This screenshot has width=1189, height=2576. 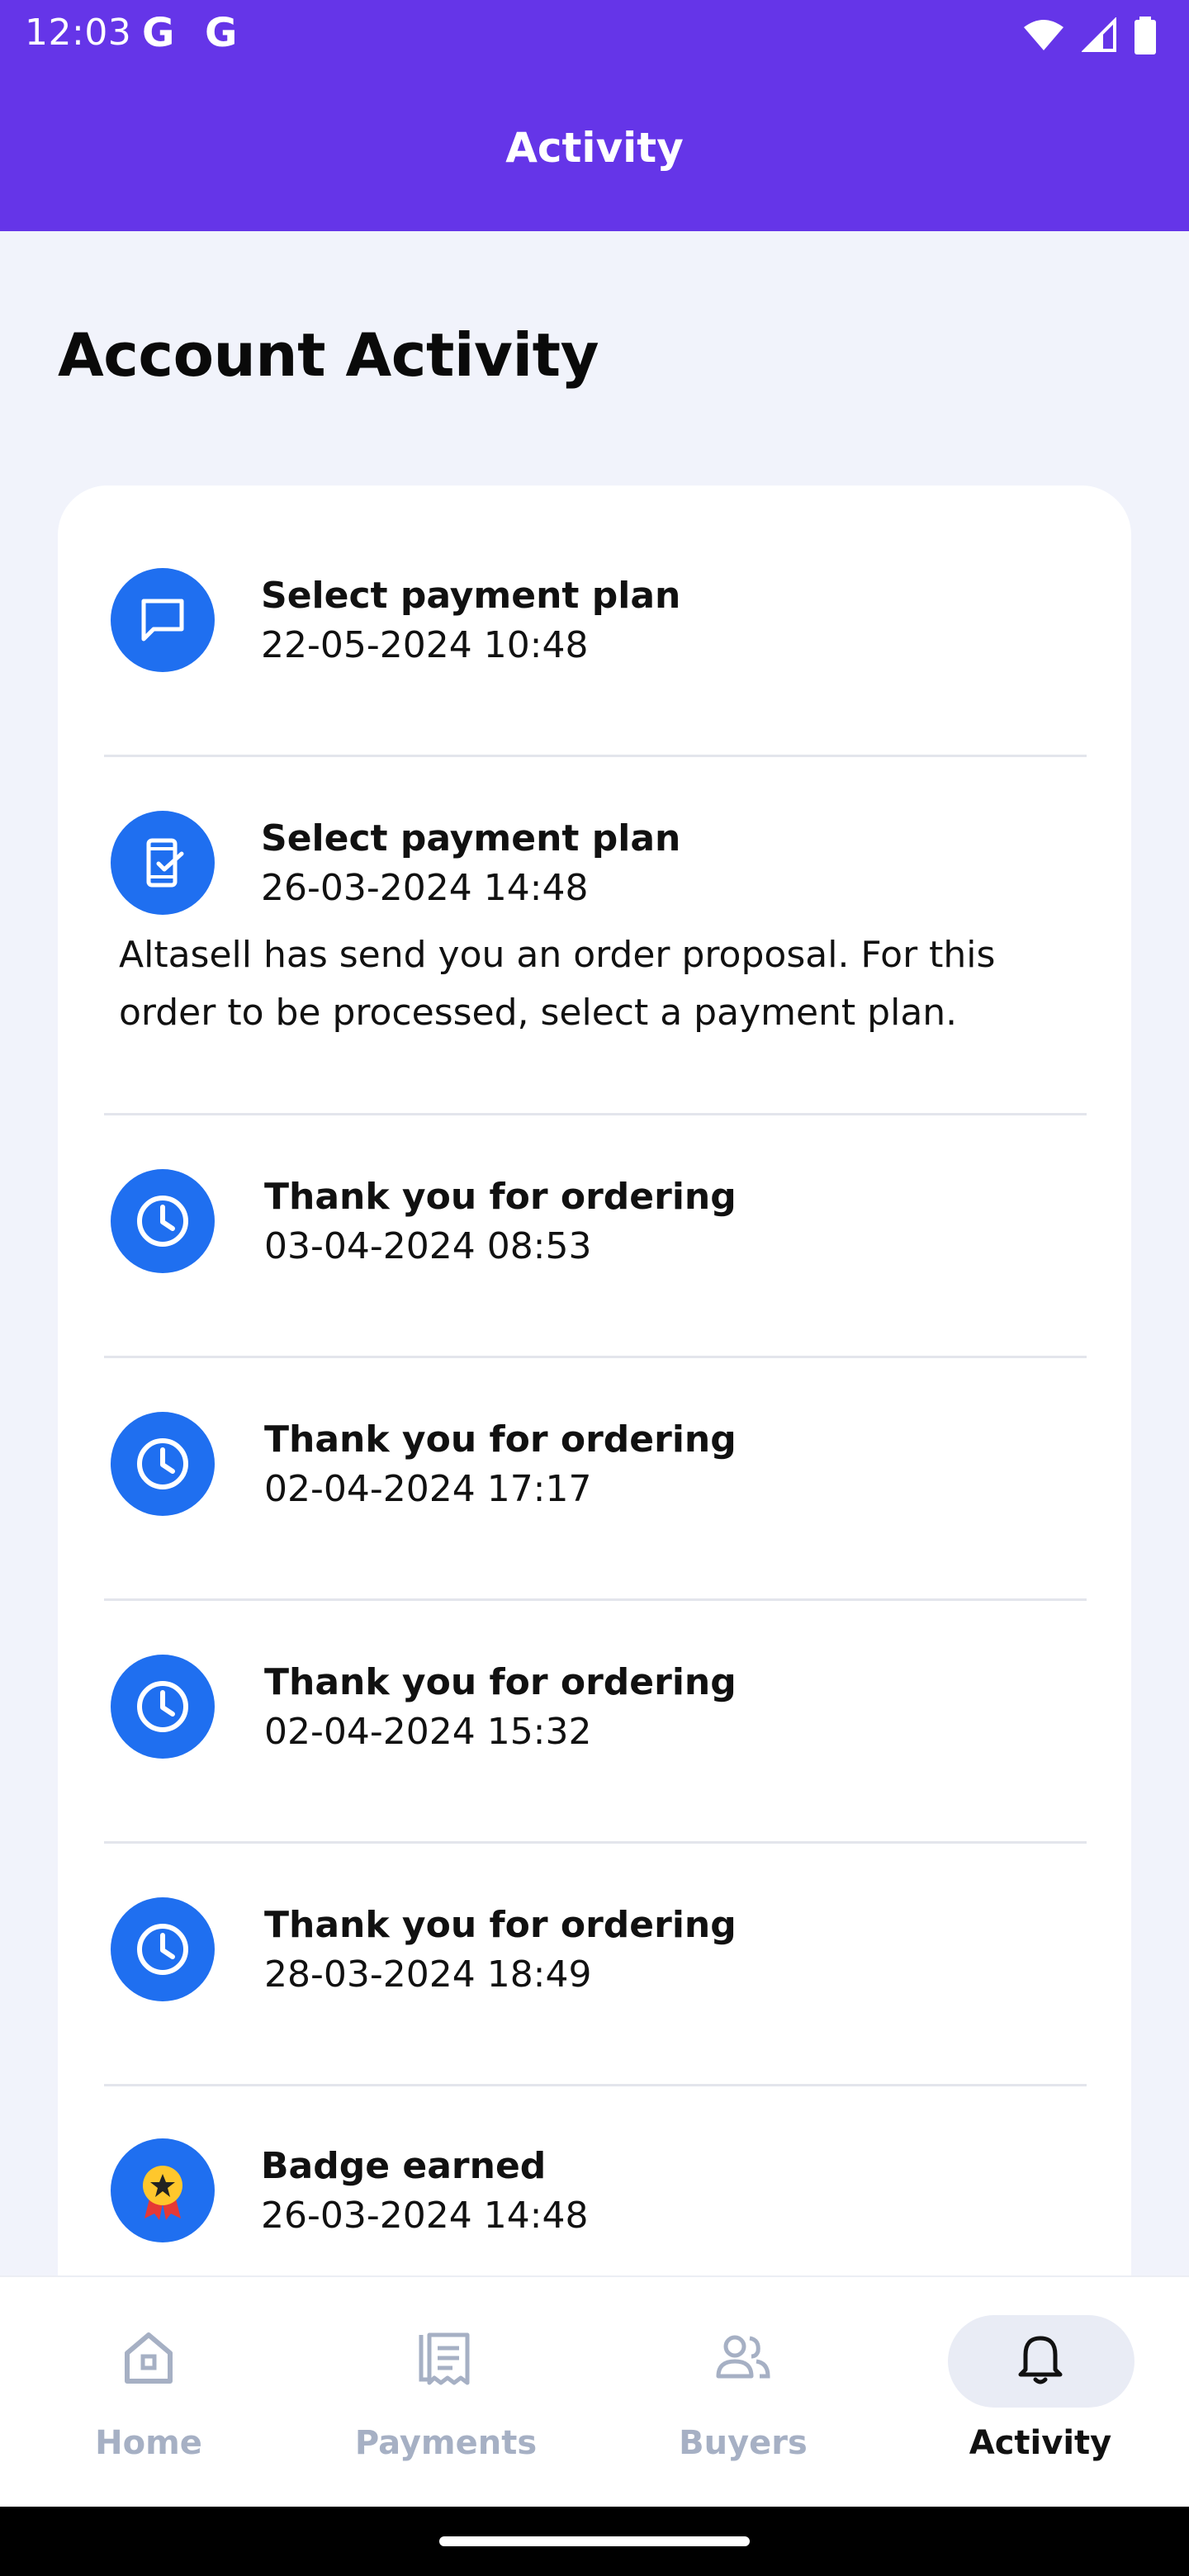 I want to click on activity-item: Thank you for ordering 02-04-2024 17:17, so click(x=594, y=1490).